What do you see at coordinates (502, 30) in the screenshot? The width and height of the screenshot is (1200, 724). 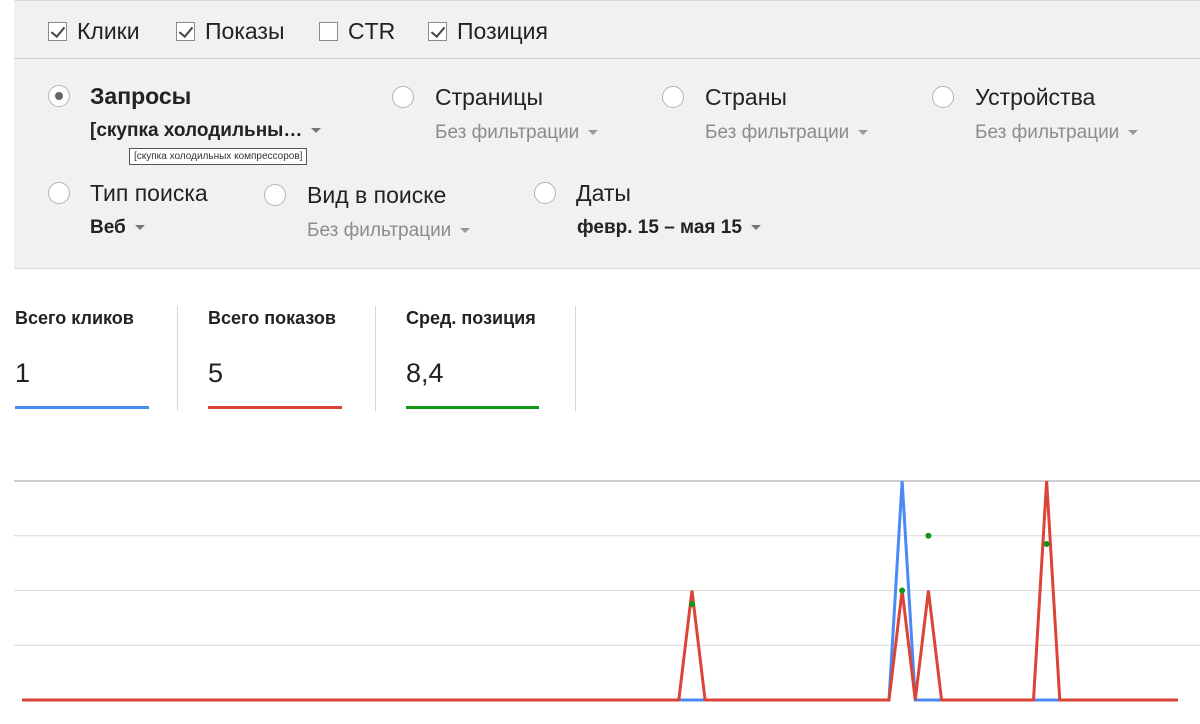 I see `metric-label: Позиция` at bounding box center [502, 30].